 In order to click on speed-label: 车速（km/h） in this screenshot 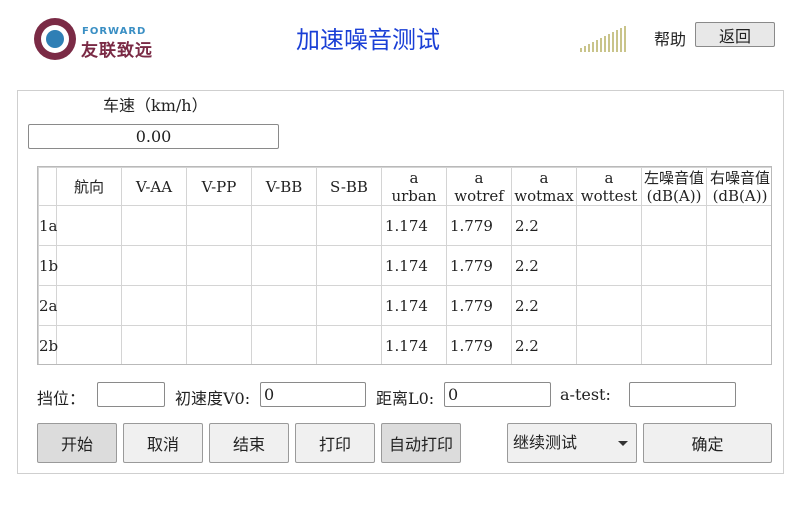, I will do `click(155, 105)`.